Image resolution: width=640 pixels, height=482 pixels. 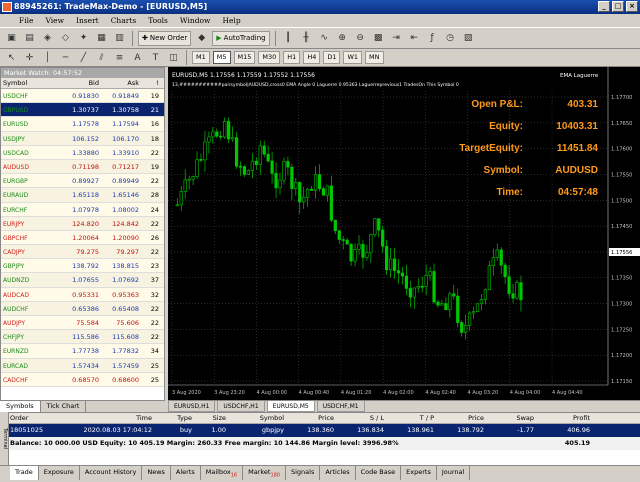 What do you see at coordinates (632, 6) in the screenshot?
I see `close-button: ×` at bounding box center [632, 6].